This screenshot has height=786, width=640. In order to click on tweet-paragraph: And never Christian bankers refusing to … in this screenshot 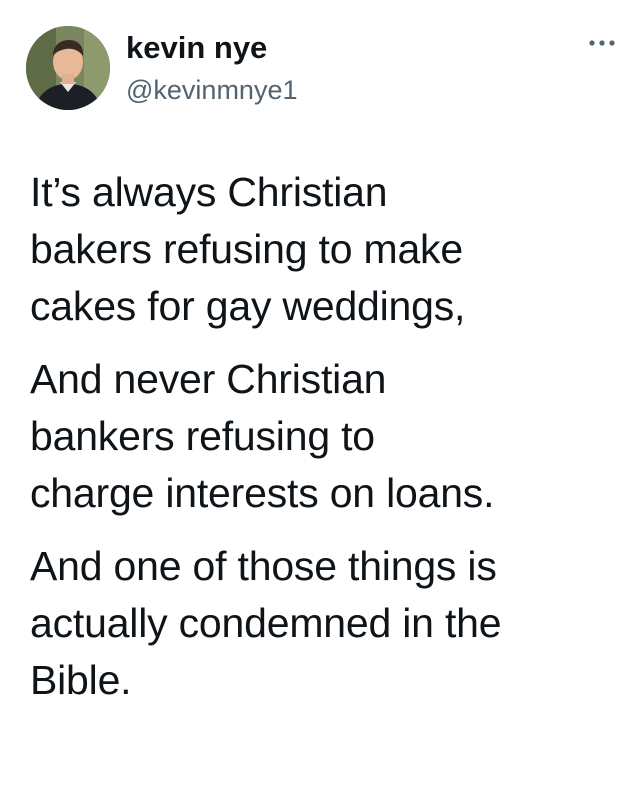, I will do `click(262, 436)`.